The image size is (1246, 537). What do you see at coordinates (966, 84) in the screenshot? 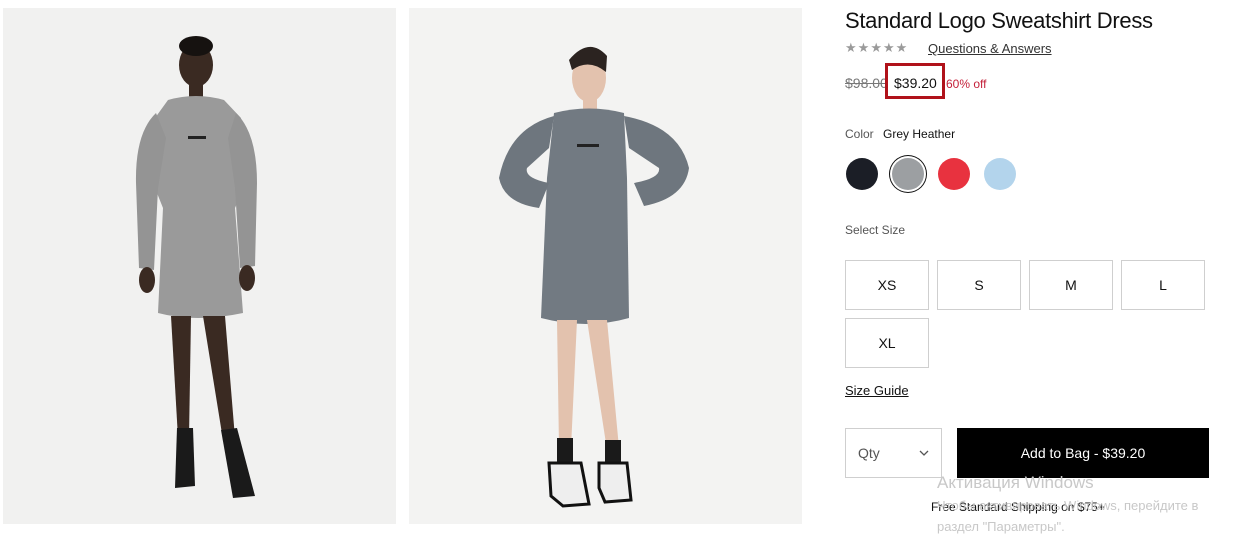
I see `discount-label: 60% off` at bounding box center [966, 84].